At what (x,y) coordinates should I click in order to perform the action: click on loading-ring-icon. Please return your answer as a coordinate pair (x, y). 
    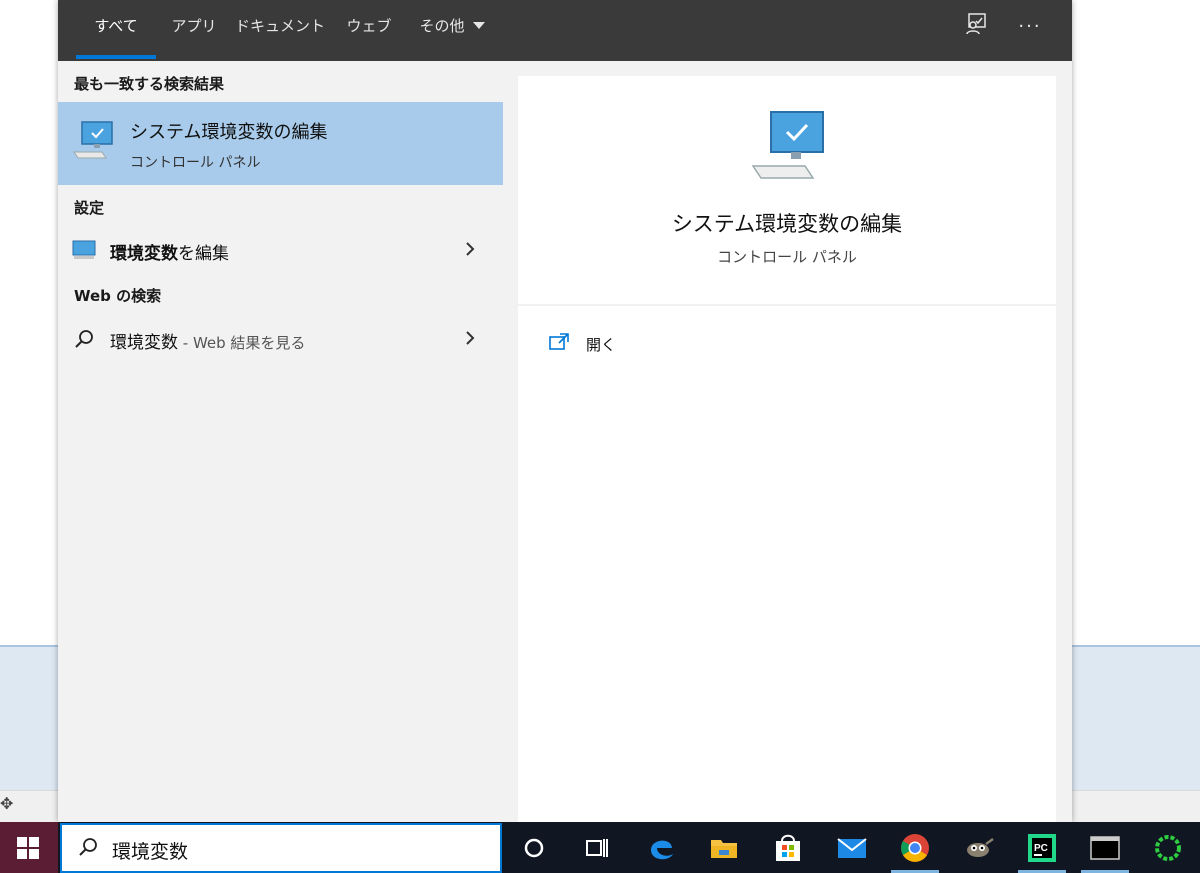
    Looking at the image, I should click on (1168, 848).